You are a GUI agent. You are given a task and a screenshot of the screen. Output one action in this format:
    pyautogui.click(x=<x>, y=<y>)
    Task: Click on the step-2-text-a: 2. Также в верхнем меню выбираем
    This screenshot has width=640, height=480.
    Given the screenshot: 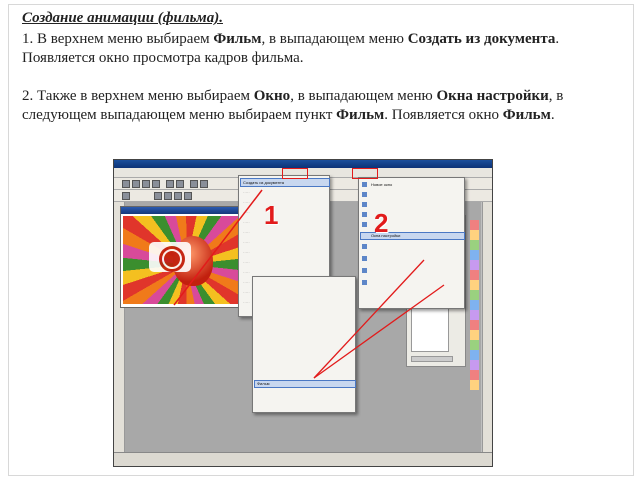 What is the action you would take?
    pyautogui.click(x=138, y=96)
    